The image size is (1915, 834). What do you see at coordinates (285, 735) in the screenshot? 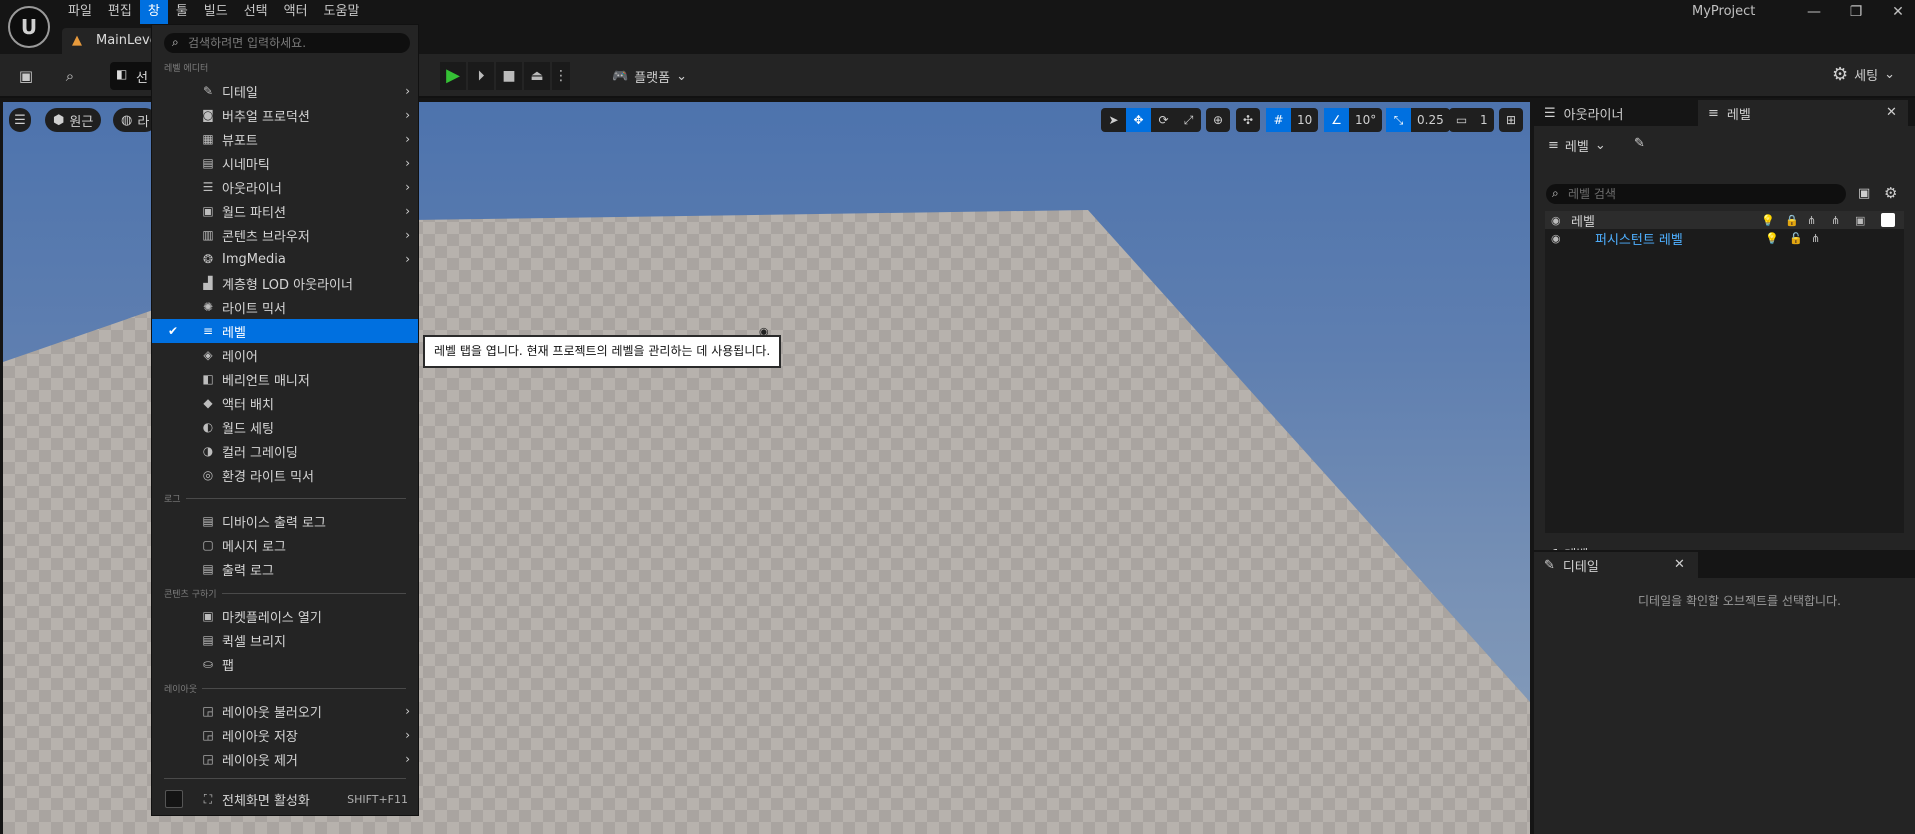
I see `menu-item-save-layout: ◲ 레이아웃 저장 ›` at bounding box center [285, 735].